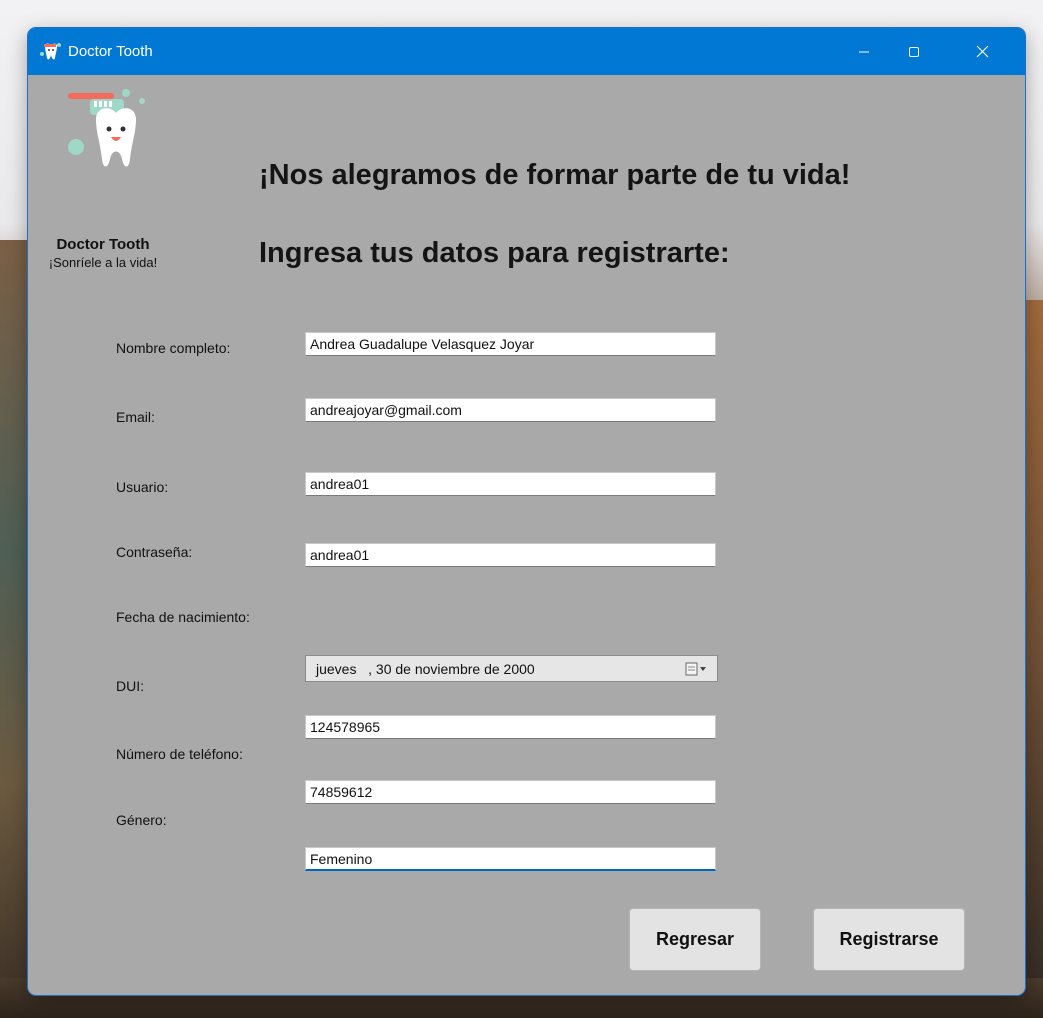  I want to click on tooth-logo-icon, so click(112, 134).